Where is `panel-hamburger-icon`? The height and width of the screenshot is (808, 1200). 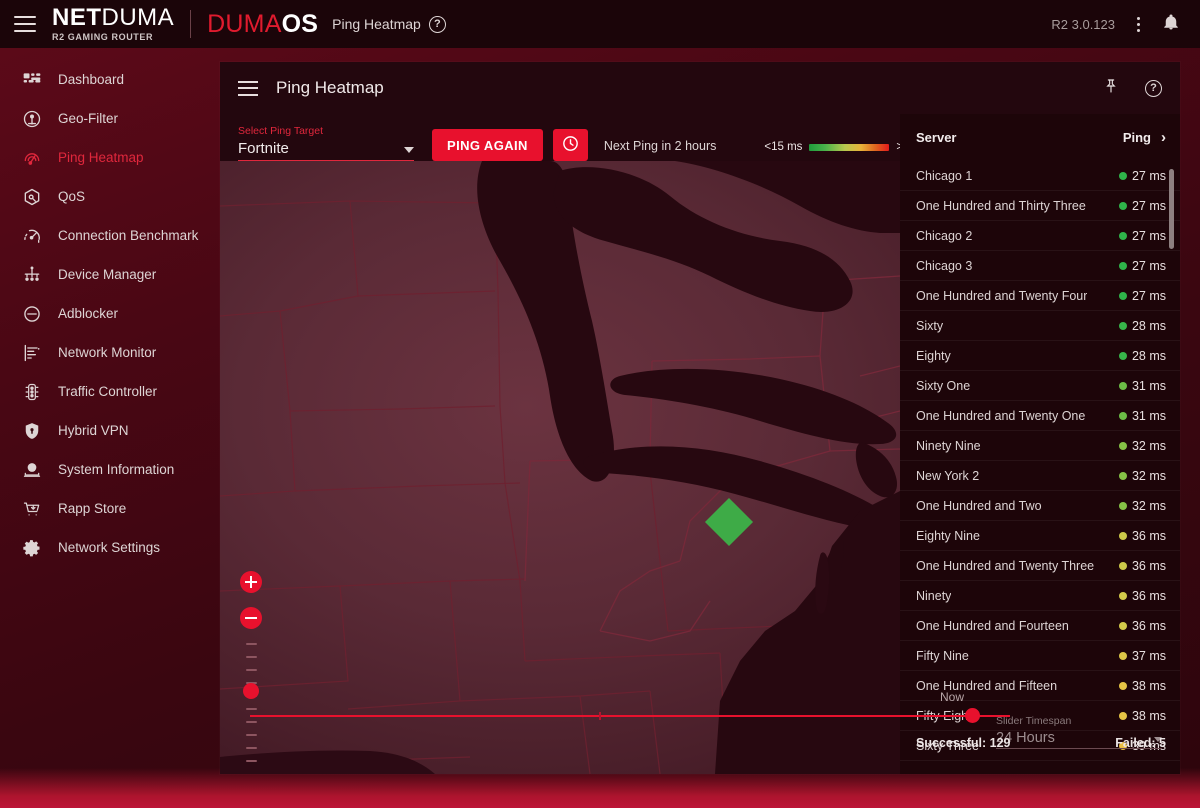 panel-hamburger-icon is located at coordinates (248, 88).